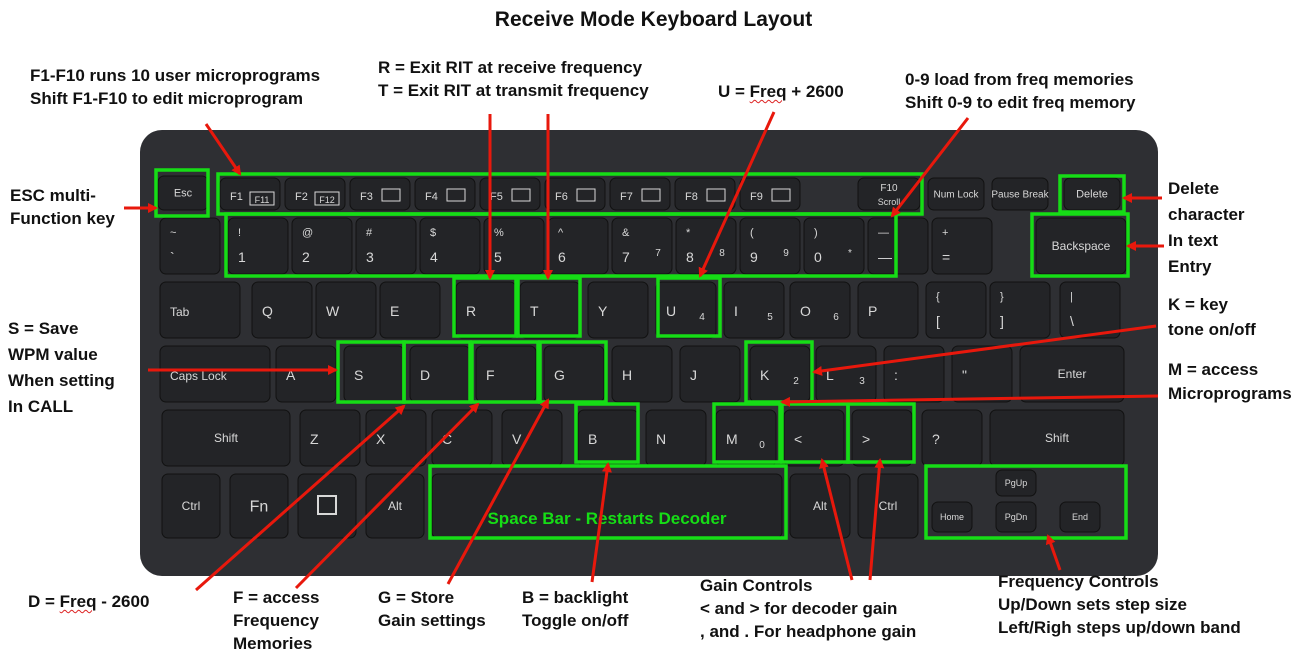 The width and height of the screenshot is (1307, 656). What do you see at coordinates (322, 246) in the screenshot?
I see `key-num-2: 2@` at bounding box center [322, 246].